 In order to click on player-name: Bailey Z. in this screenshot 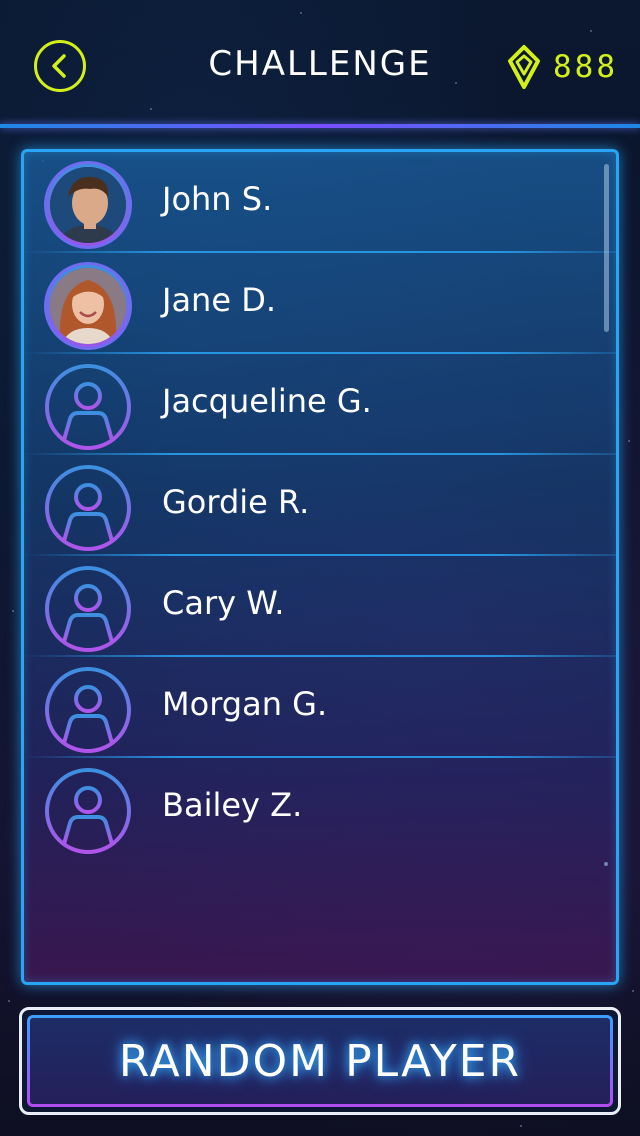, I will do `click(232, 805)`.